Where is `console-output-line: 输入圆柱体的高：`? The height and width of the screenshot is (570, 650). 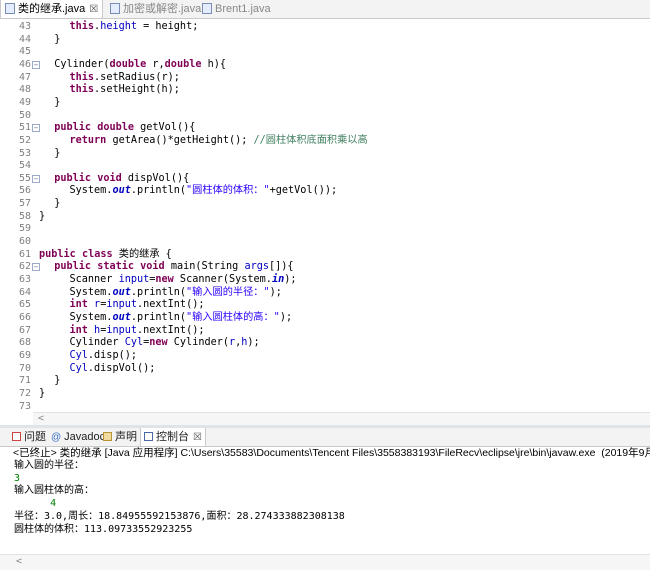
console-output-line: 输入圆柱体的高： is located at coordinates (54, 491).